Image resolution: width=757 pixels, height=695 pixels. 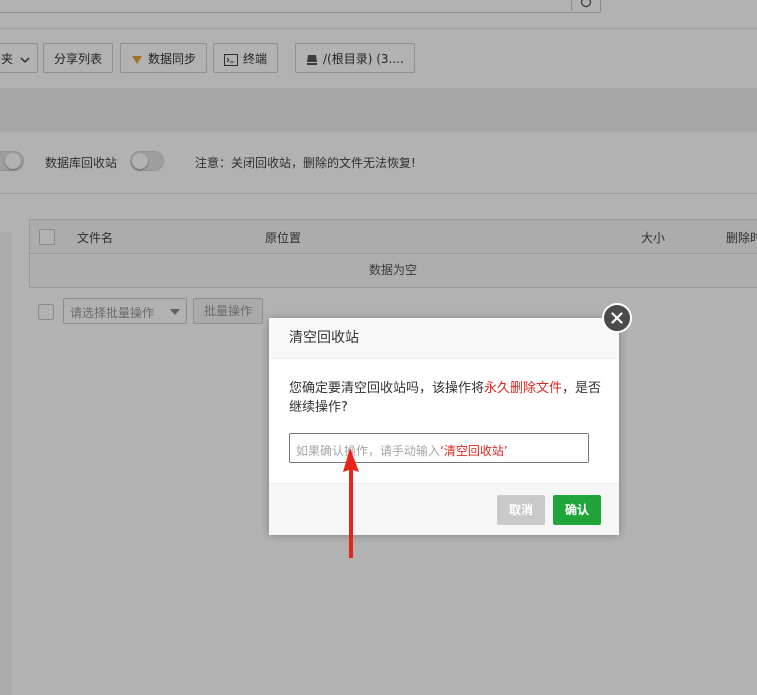 I want to click on message-text: 您确定要清空回收站吗，该操作将, so click(x=387, y=388).